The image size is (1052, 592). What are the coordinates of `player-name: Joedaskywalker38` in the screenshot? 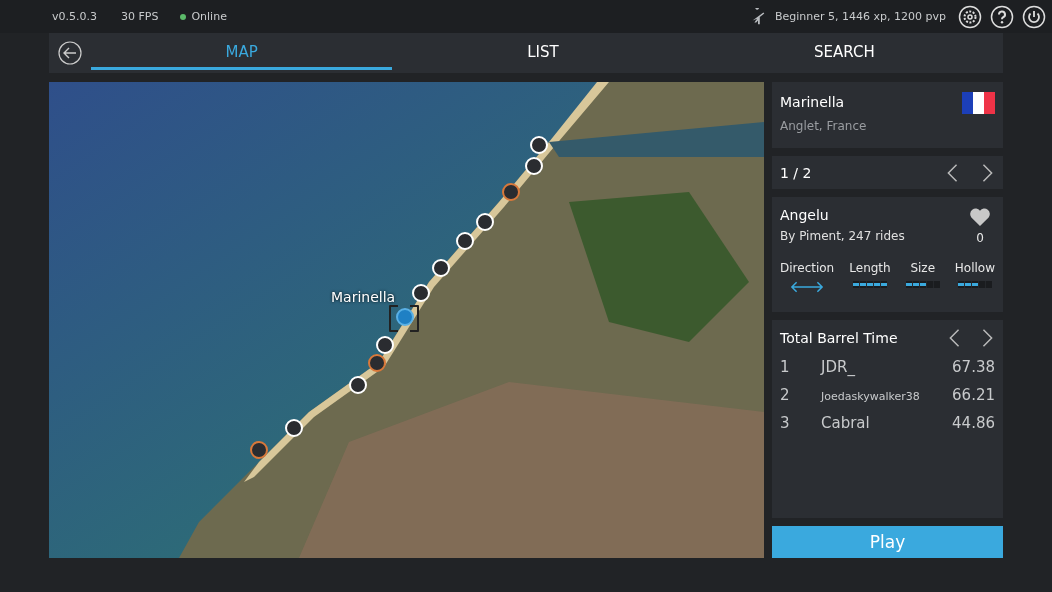 It's located at (871, 396).